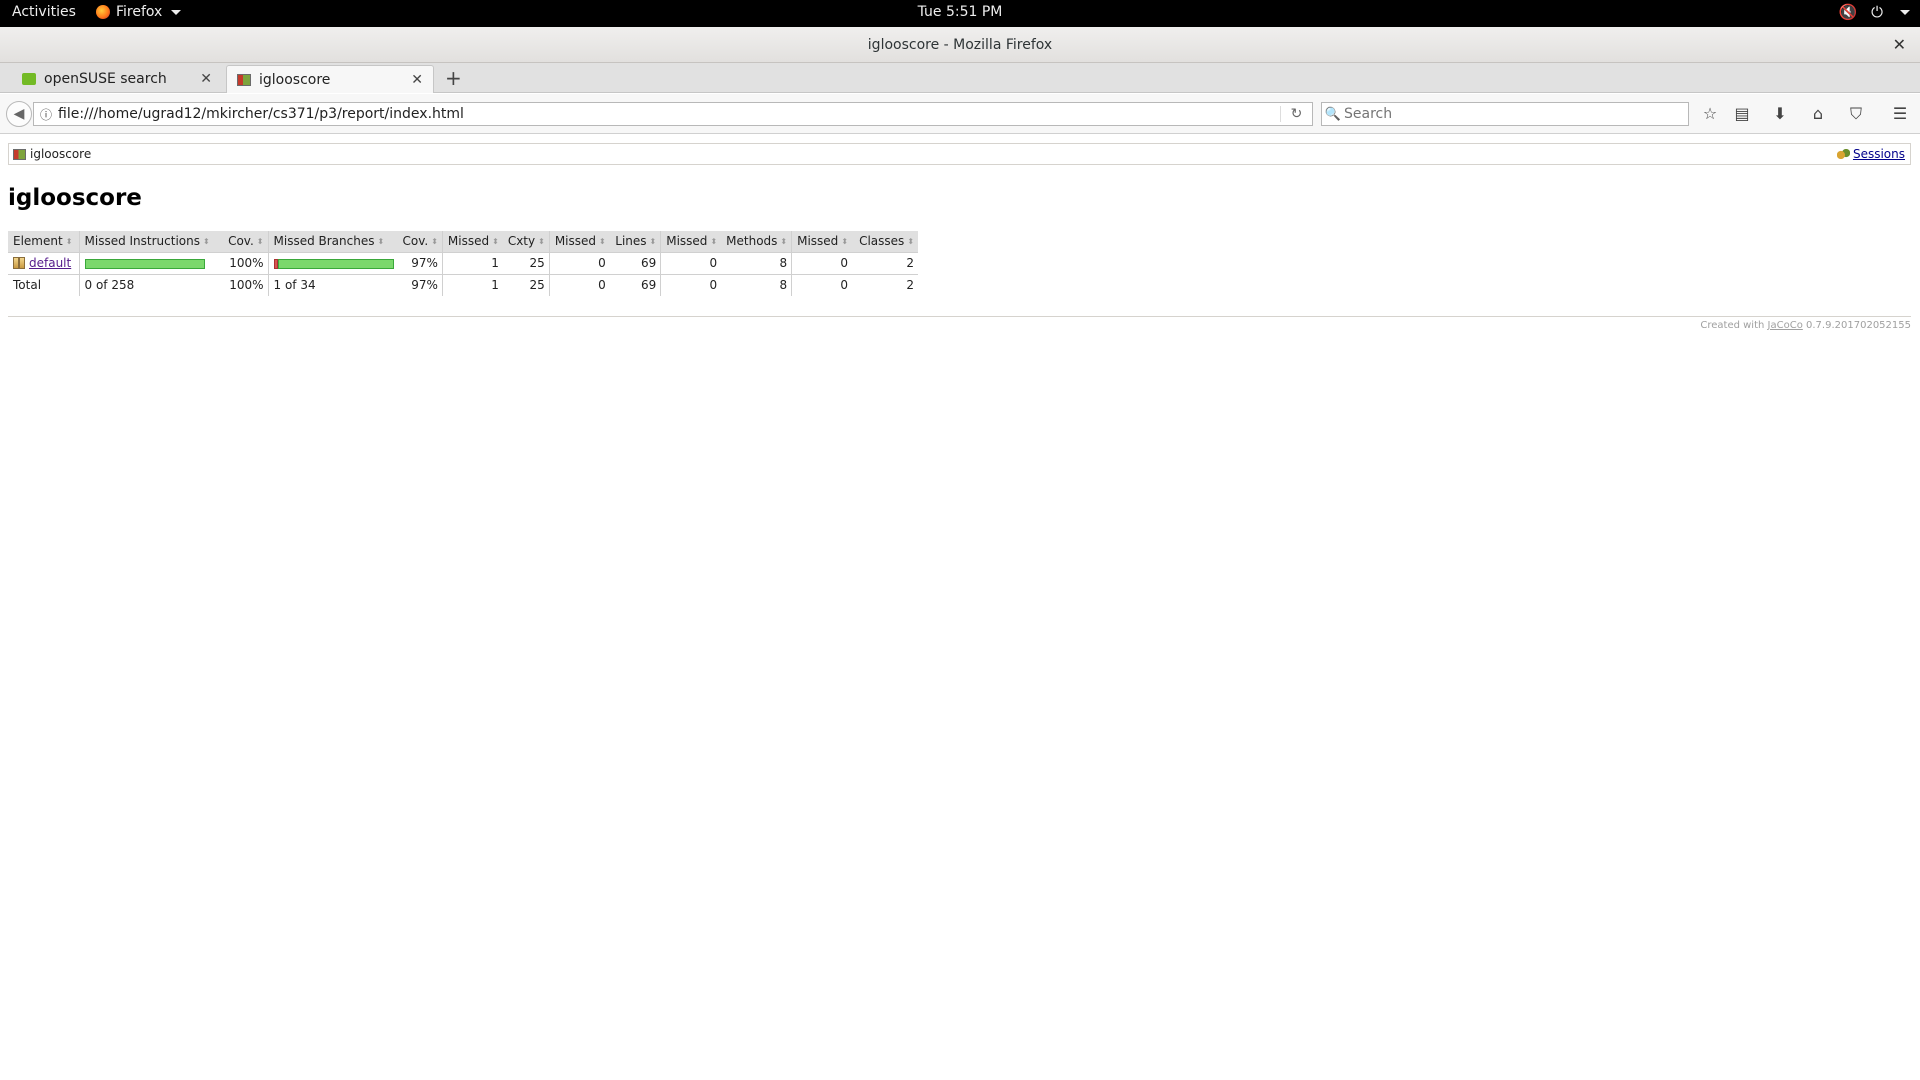 The width and height of the screenshot is (1920, 1080). I want to click on header-classes: Classes ⬍, so click(885, 242).